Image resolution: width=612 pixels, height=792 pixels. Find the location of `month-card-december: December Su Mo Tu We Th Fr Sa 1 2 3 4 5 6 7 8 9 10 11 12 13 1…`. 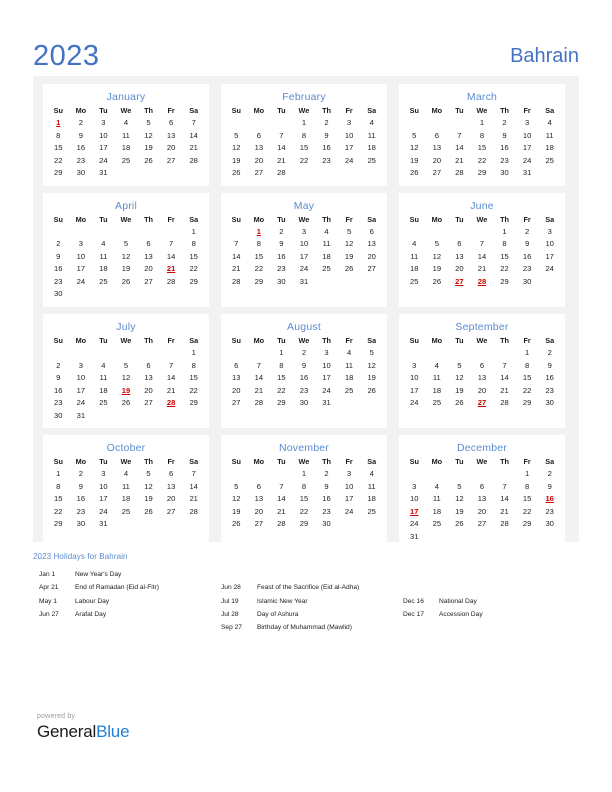

month-card-december: December Su Mo Tu We Th Fr Sa 1 2 3 4 5 6 7 8 9 10 11 12 13 1… is located at coordinates (482, 492).